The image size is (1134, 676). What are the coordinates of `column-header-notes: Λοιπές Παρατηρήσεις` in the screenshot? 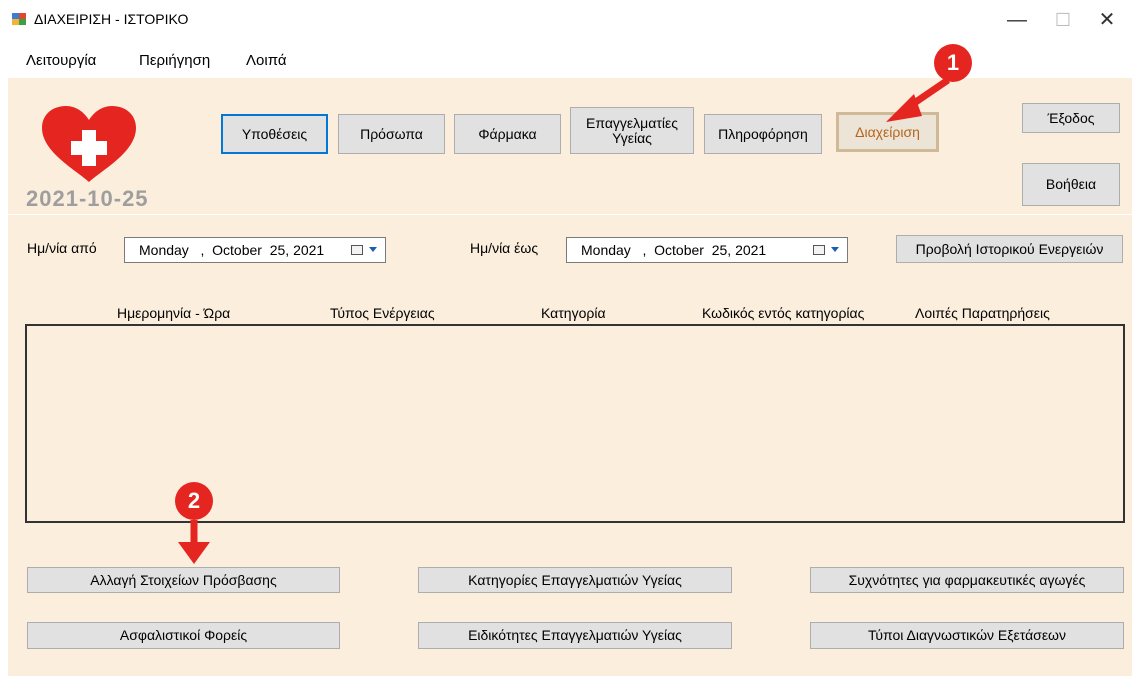 It's located at (982, 313).